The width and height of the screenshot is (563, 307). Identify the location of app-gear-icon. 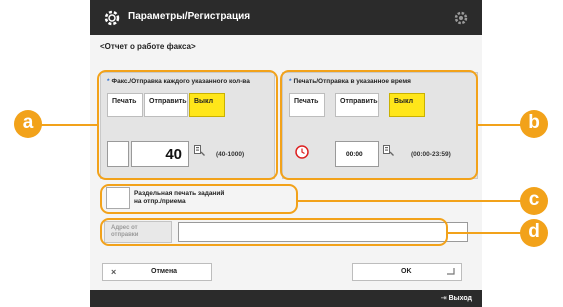
(112, 18).